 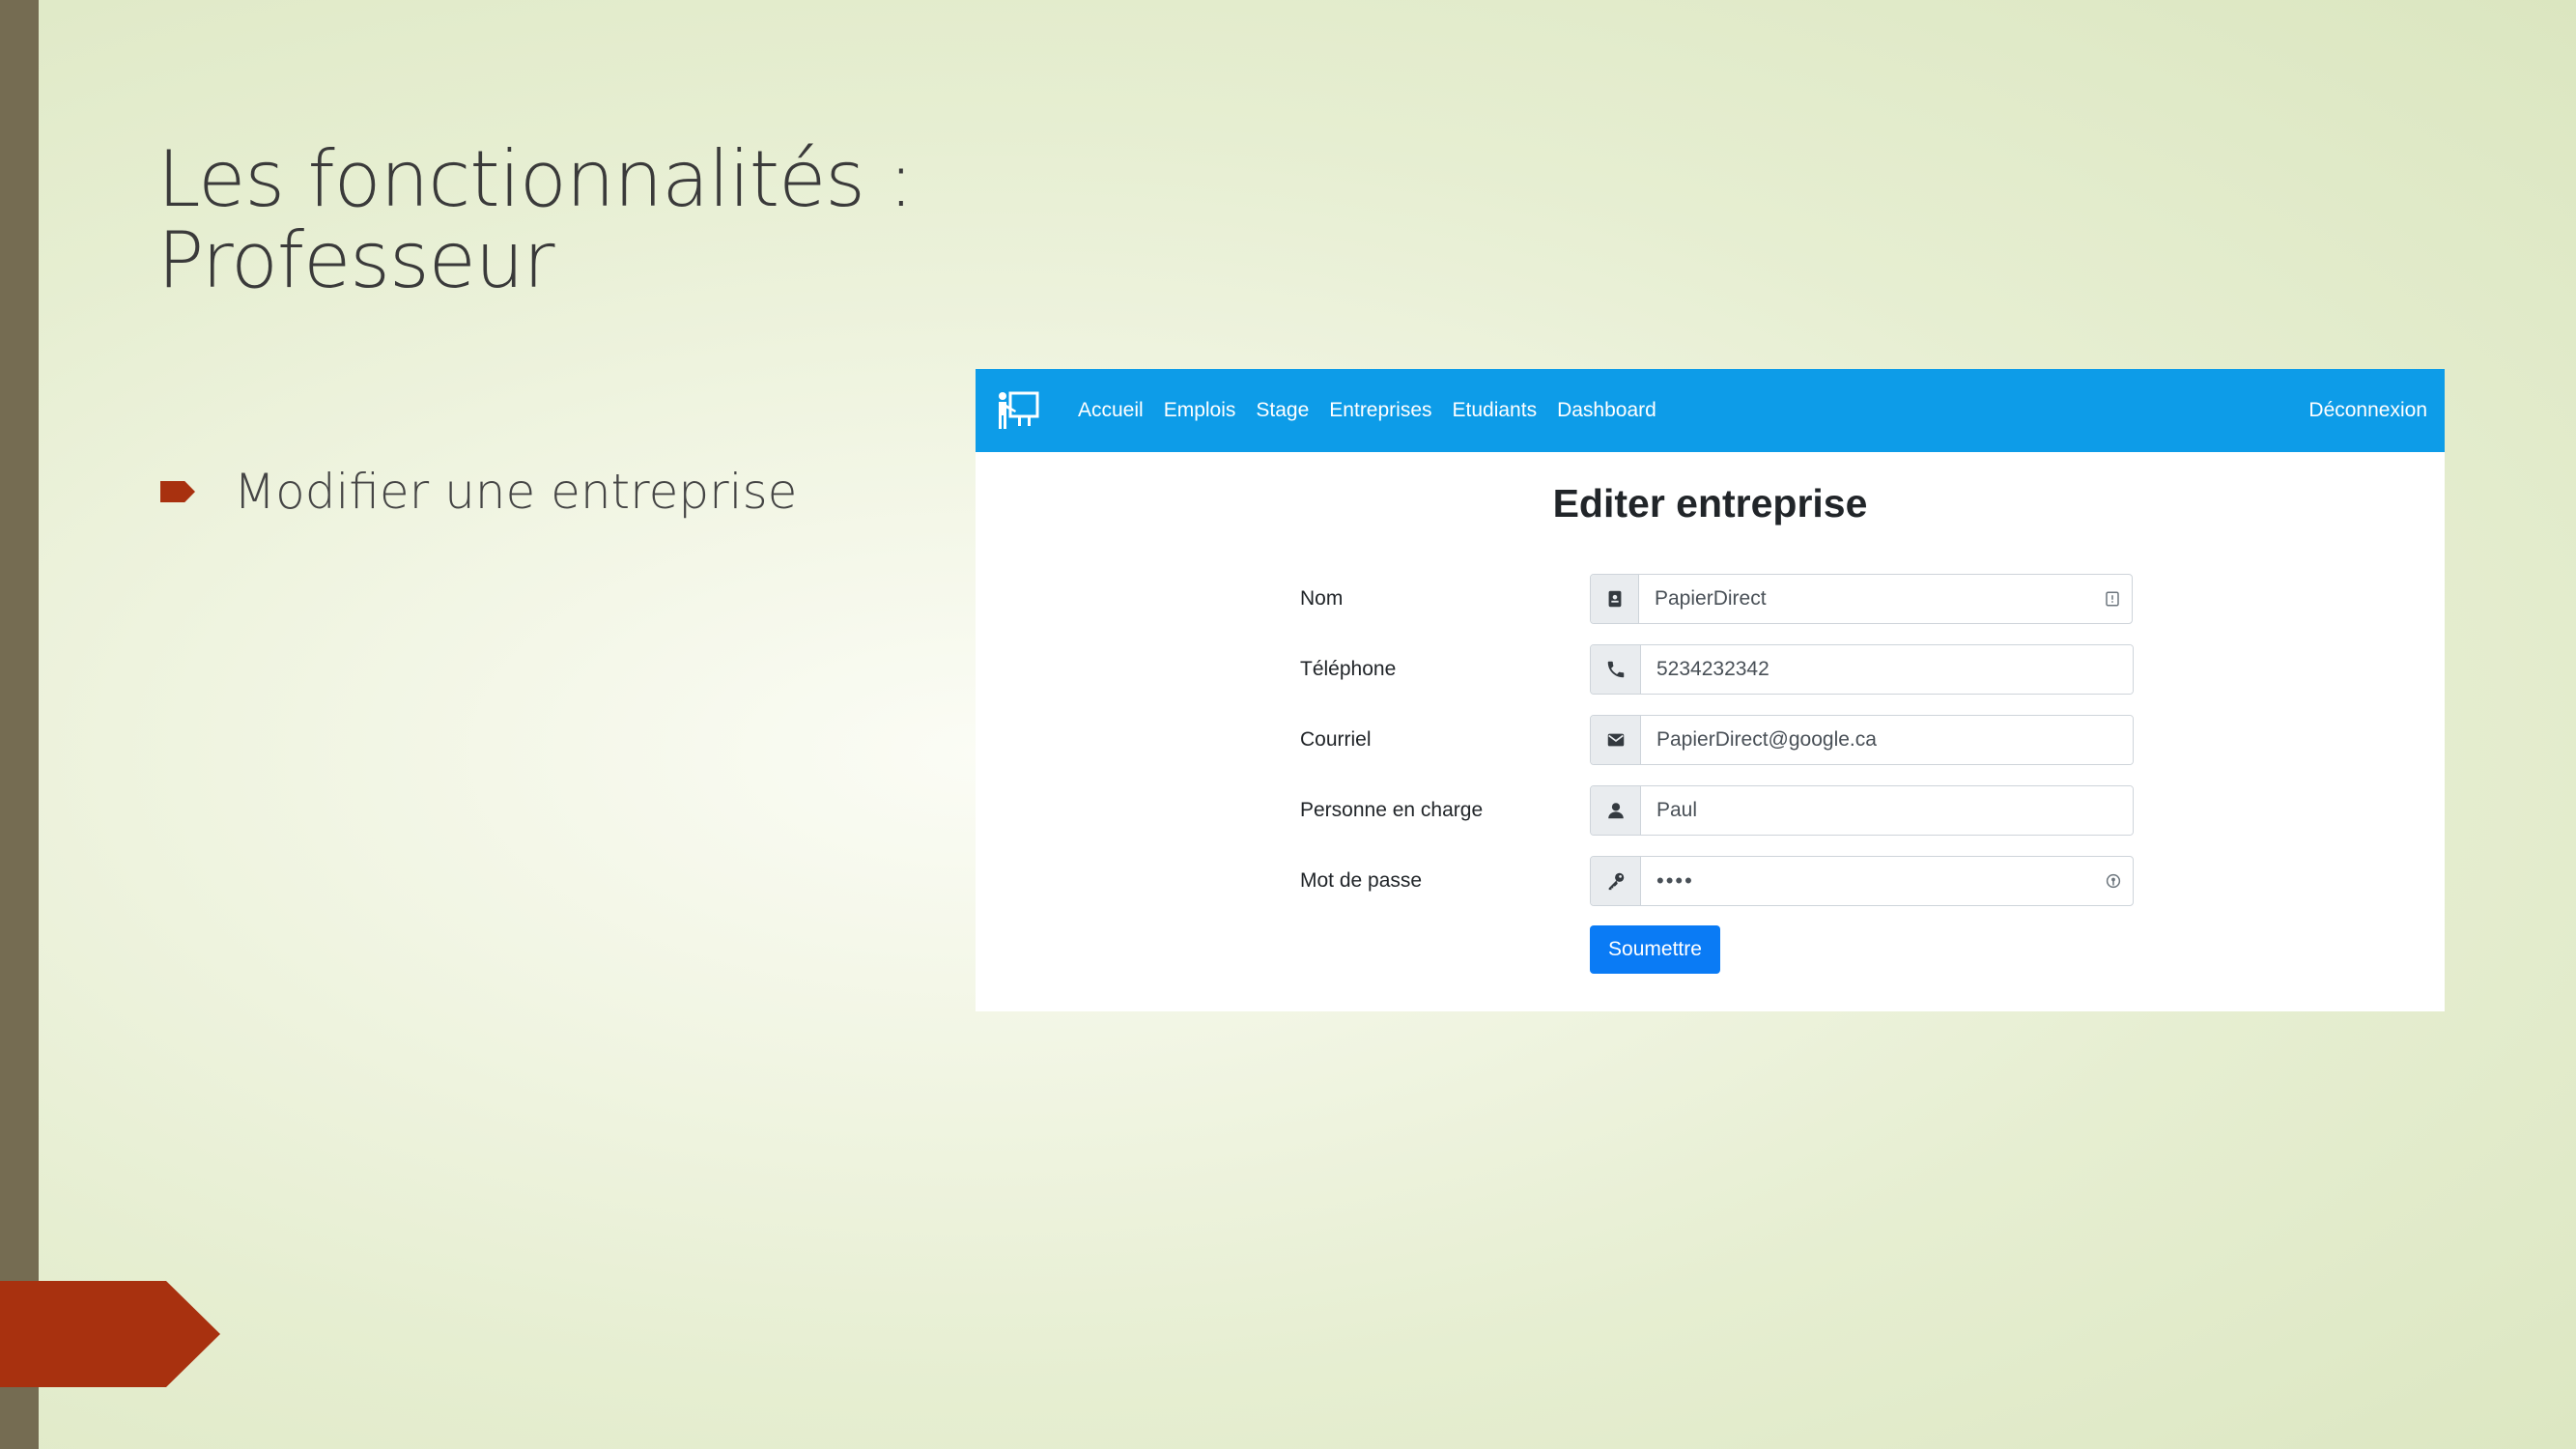 What do you see at coordinates (1616, 669) in the screenshot?
I see `phone-icon` at bounding box center [1616, 669].